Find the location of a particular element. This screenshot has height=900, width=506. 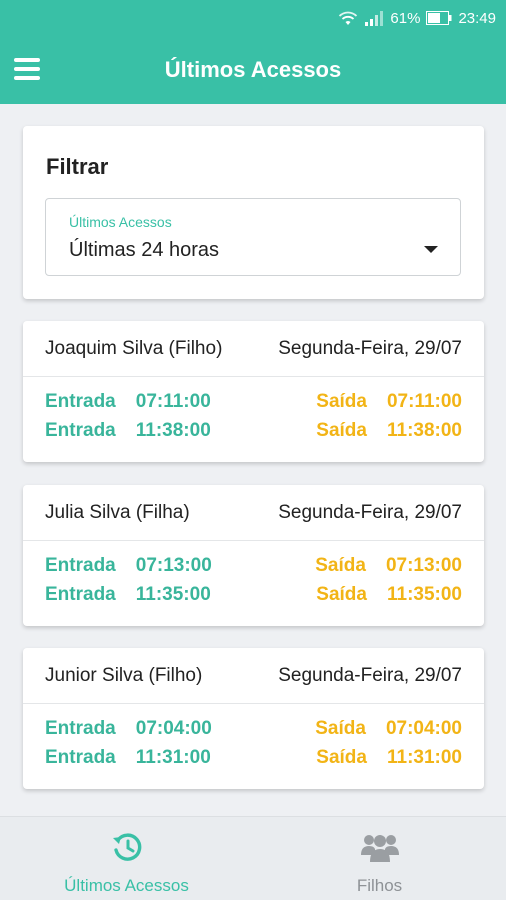

battery-icon is located at coordinates (439, 18).